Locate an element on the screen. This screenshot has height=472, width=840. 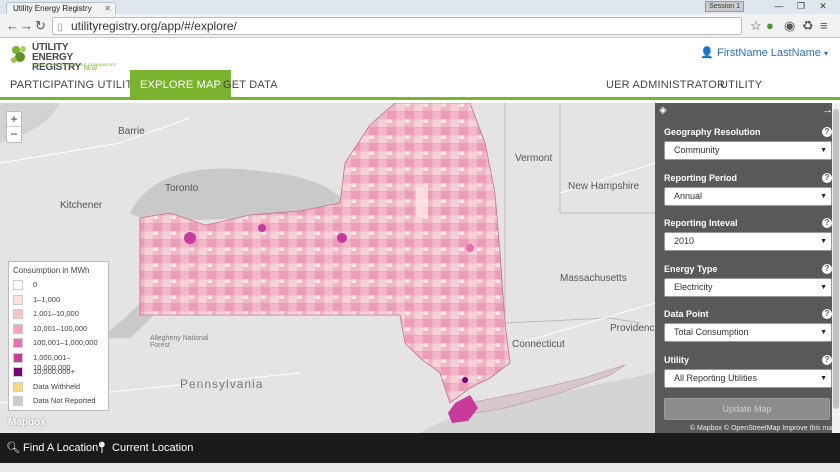
legend-row: Data Withheld is located at coordinates (58, 387).